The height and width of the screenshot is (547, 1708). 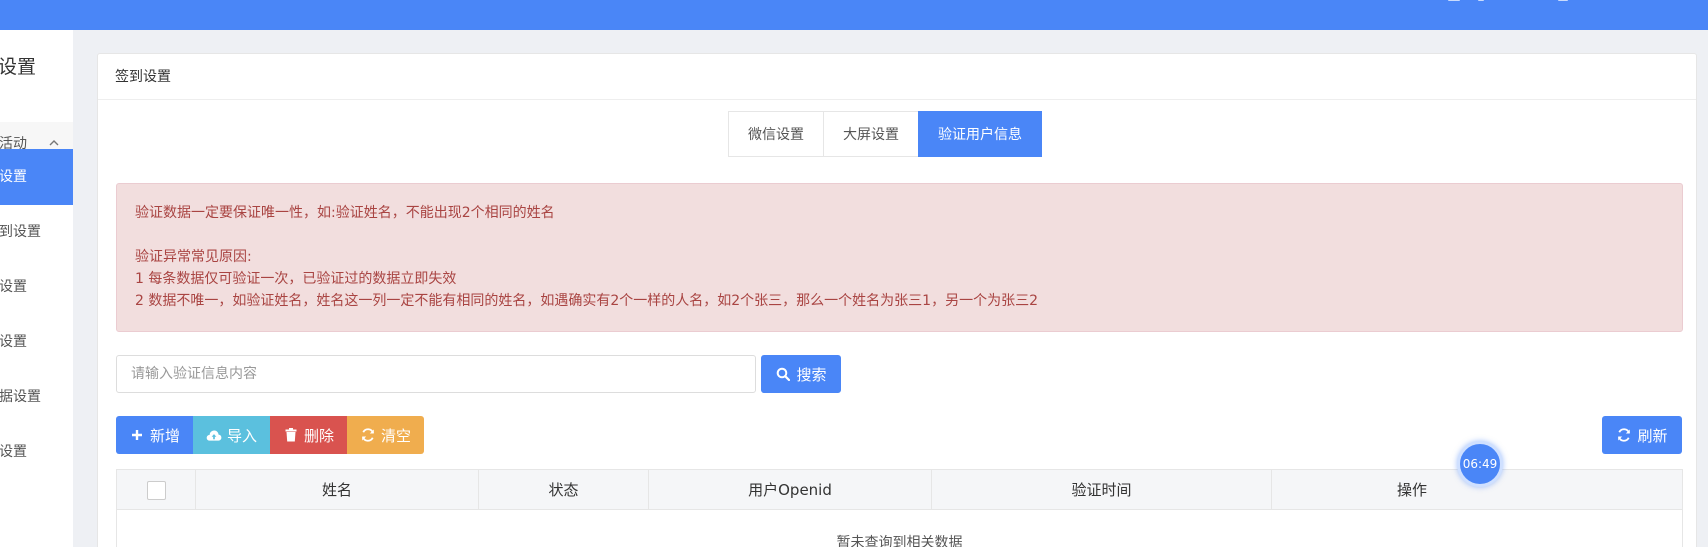 I want to click on plus-icon, so click(x=137, y=435).